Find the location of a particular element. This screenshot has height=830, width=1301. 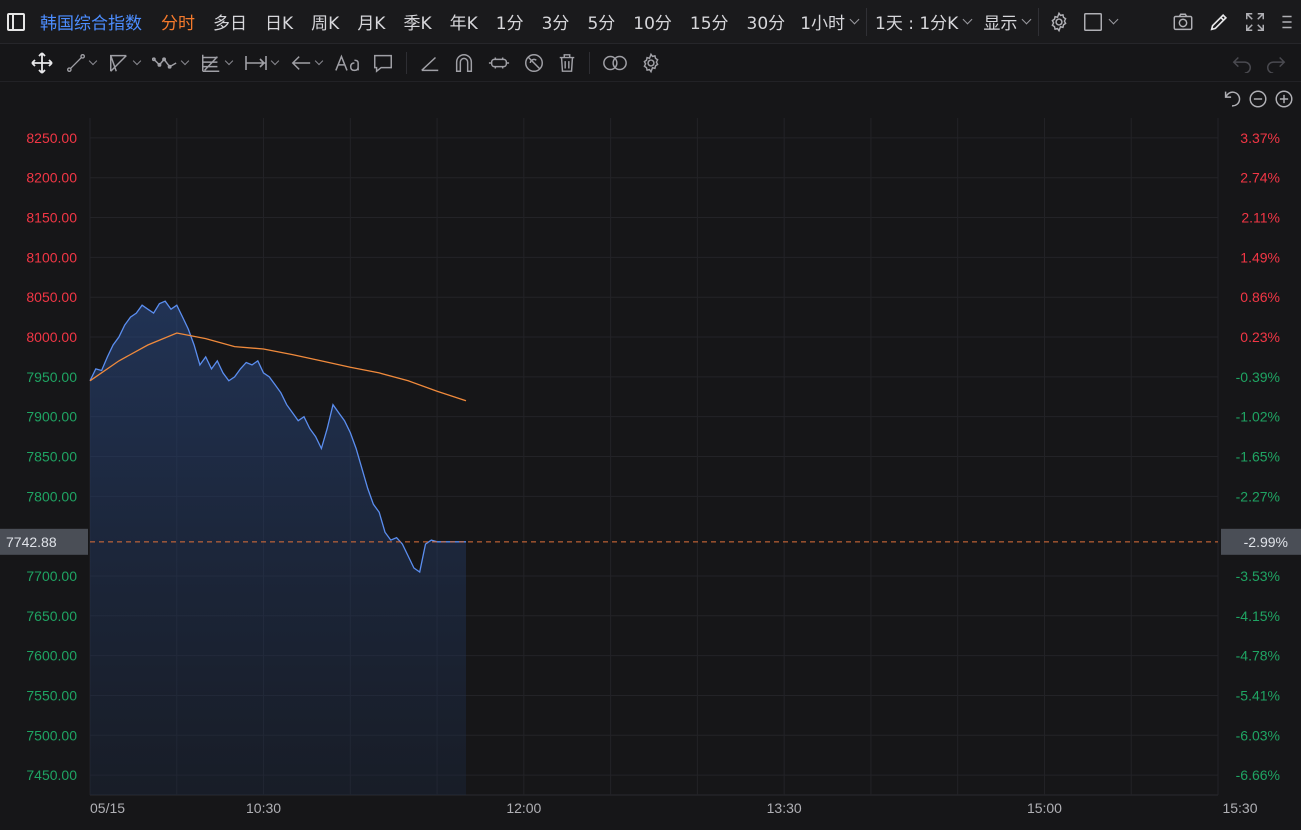

wave-icon is located at coordinates (164, 62).